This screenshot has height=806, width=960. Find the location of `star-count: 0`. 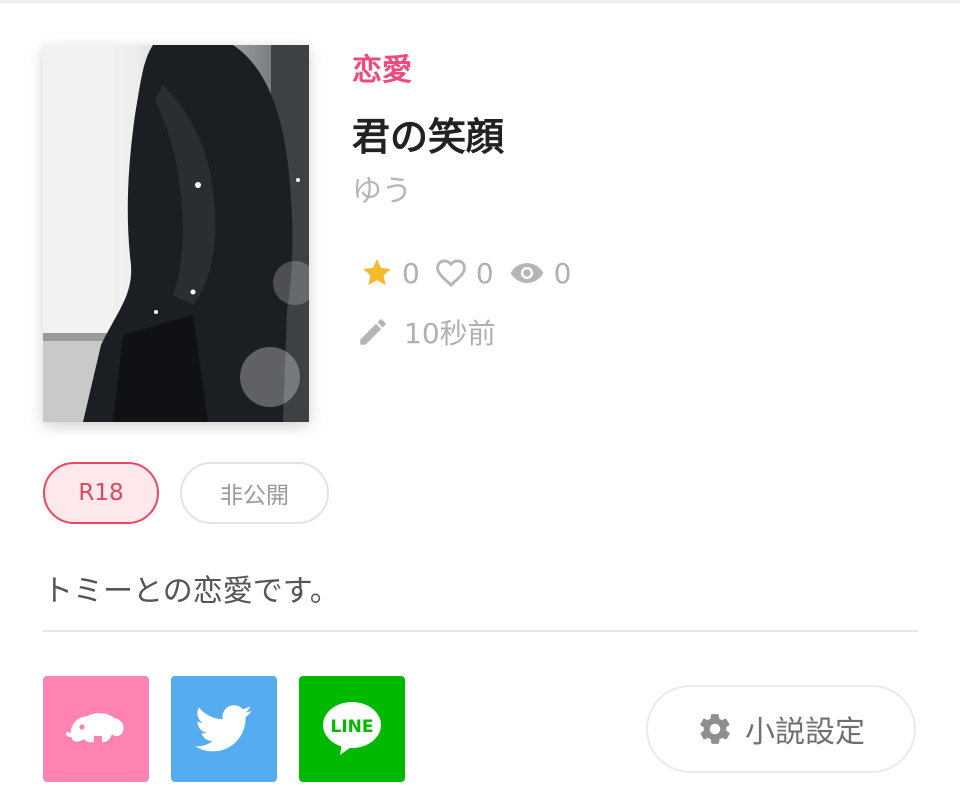

star-count: 0 is located at coordinates (390, 273).